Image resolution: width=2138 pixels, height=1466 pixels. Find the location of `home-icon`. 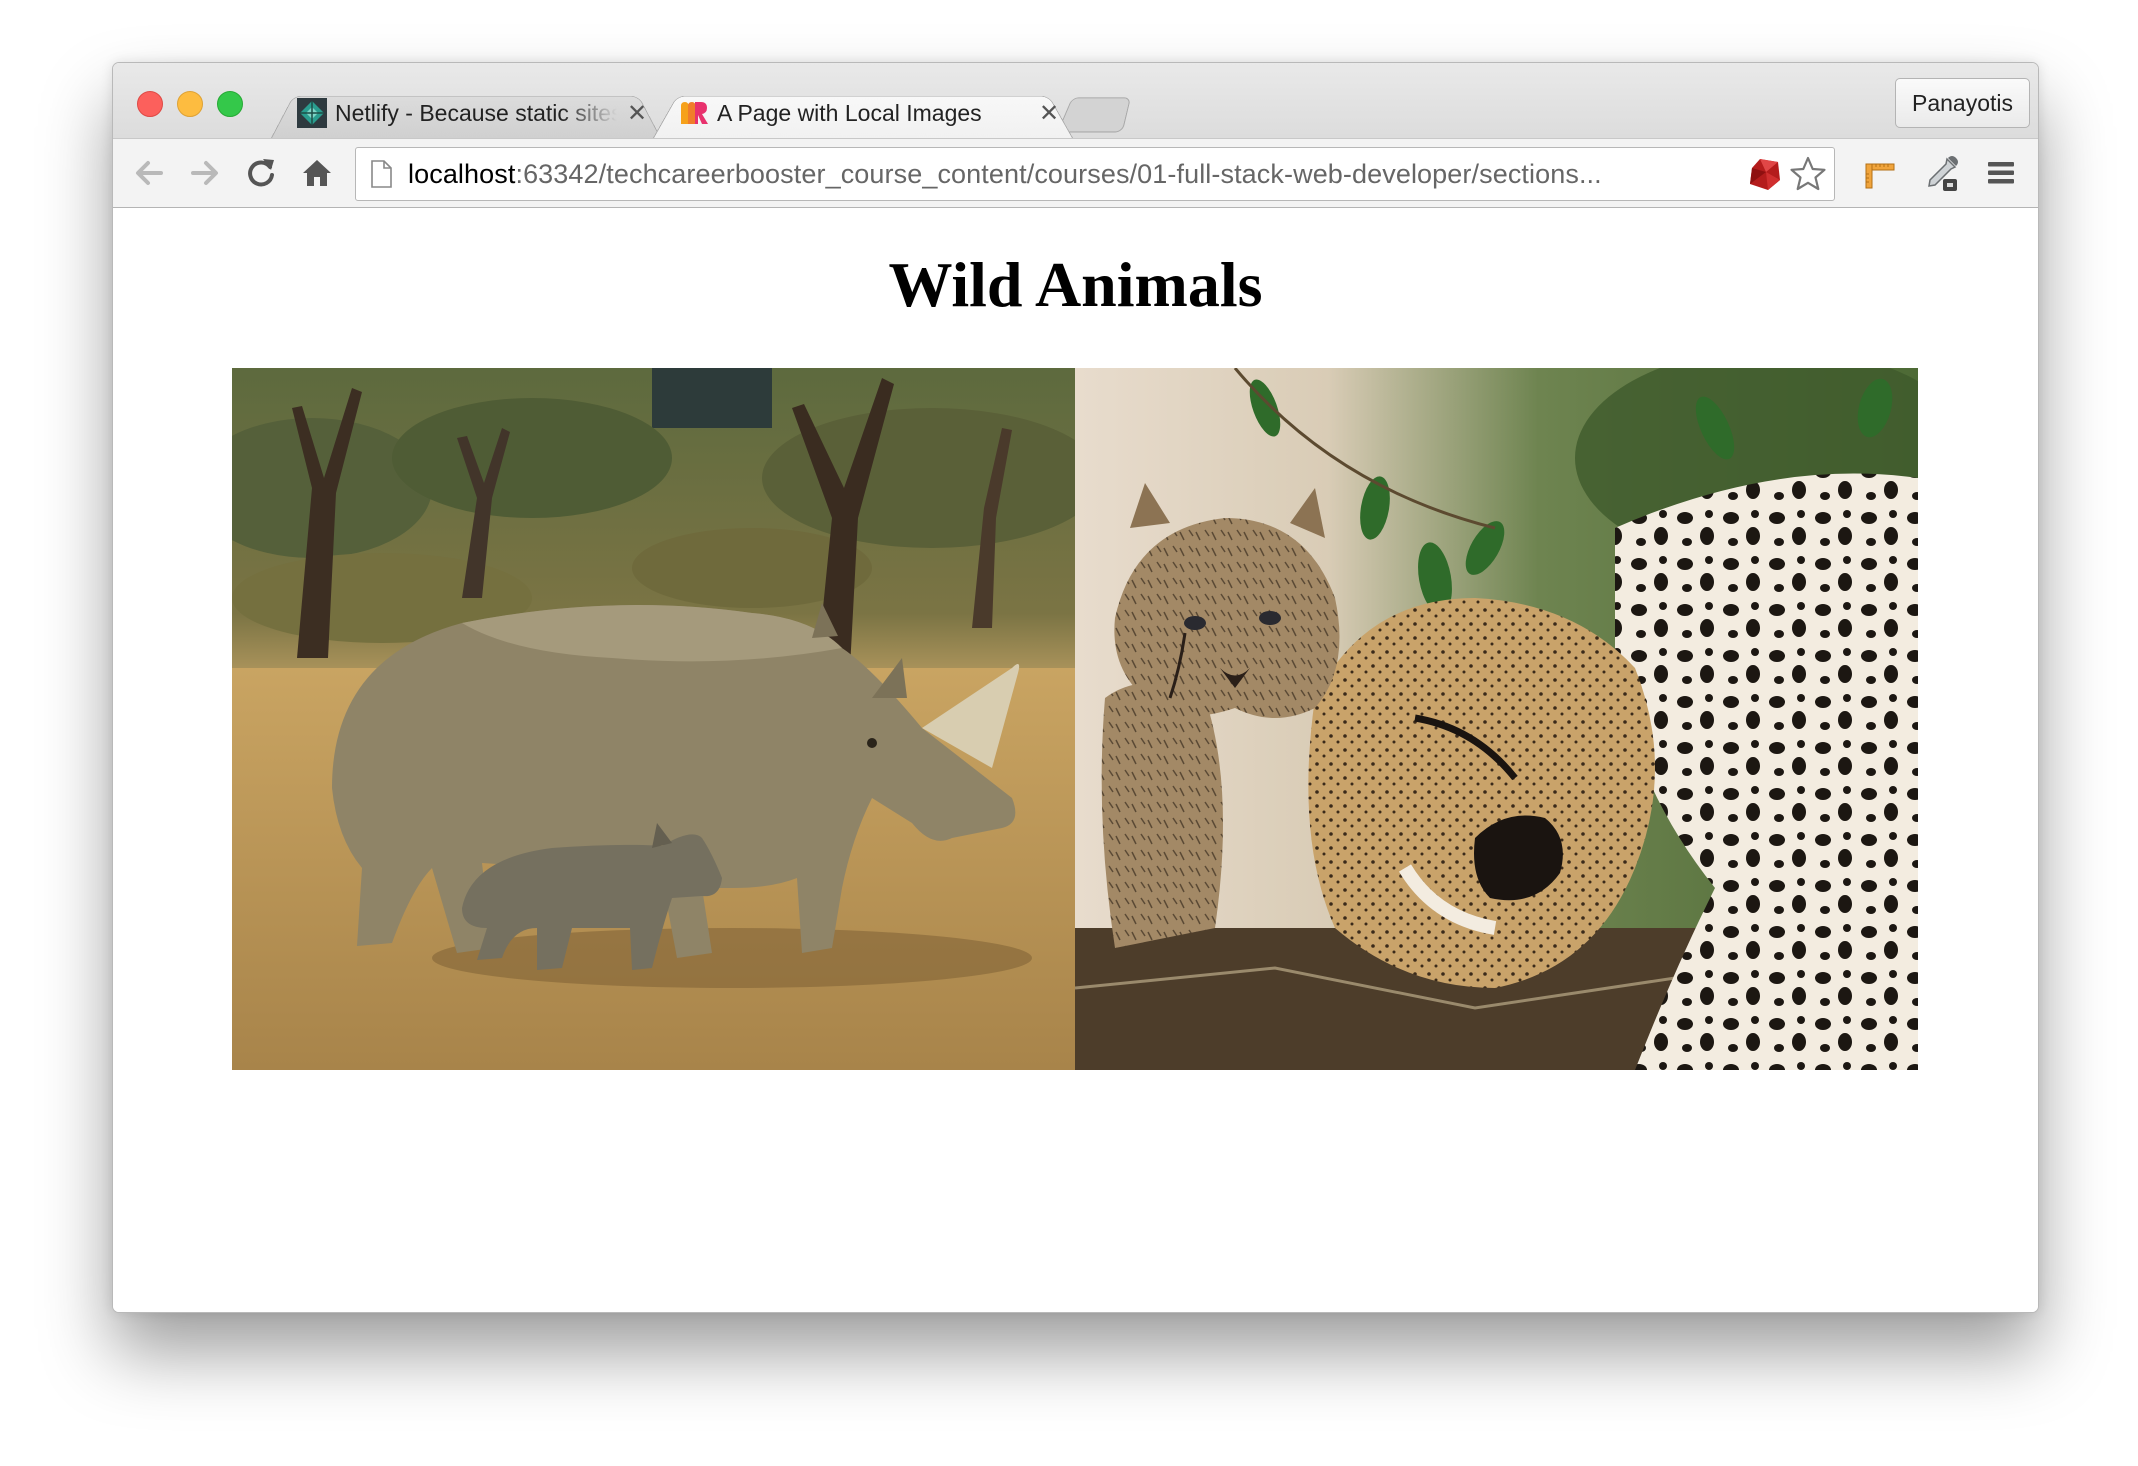

home-icon is located at coordinates (317, 173).